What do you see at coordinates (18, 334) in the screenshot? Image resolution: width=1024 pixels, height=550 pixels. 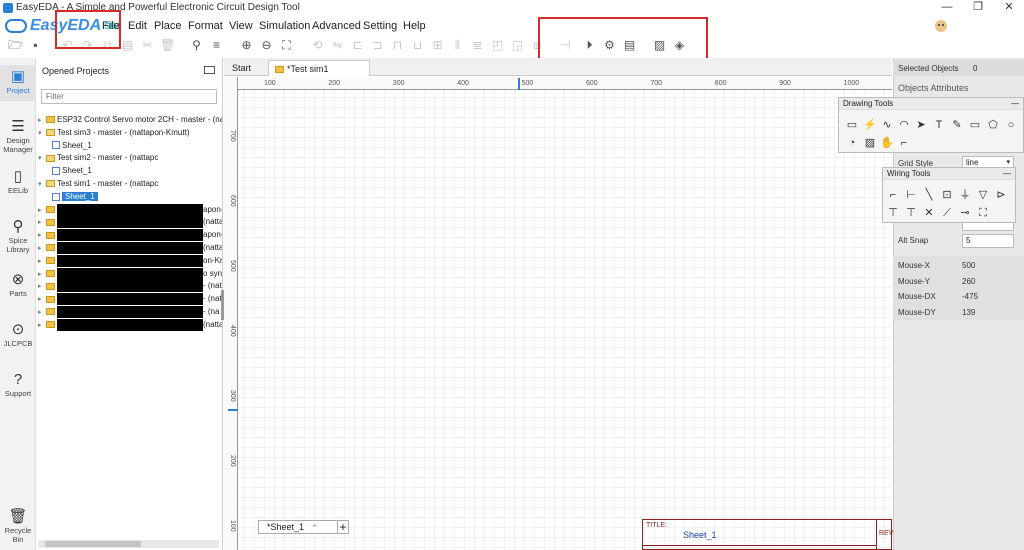 I see `rail-jlcpcb: ⊙ JLCPCB` at bounding box center [18, 334].